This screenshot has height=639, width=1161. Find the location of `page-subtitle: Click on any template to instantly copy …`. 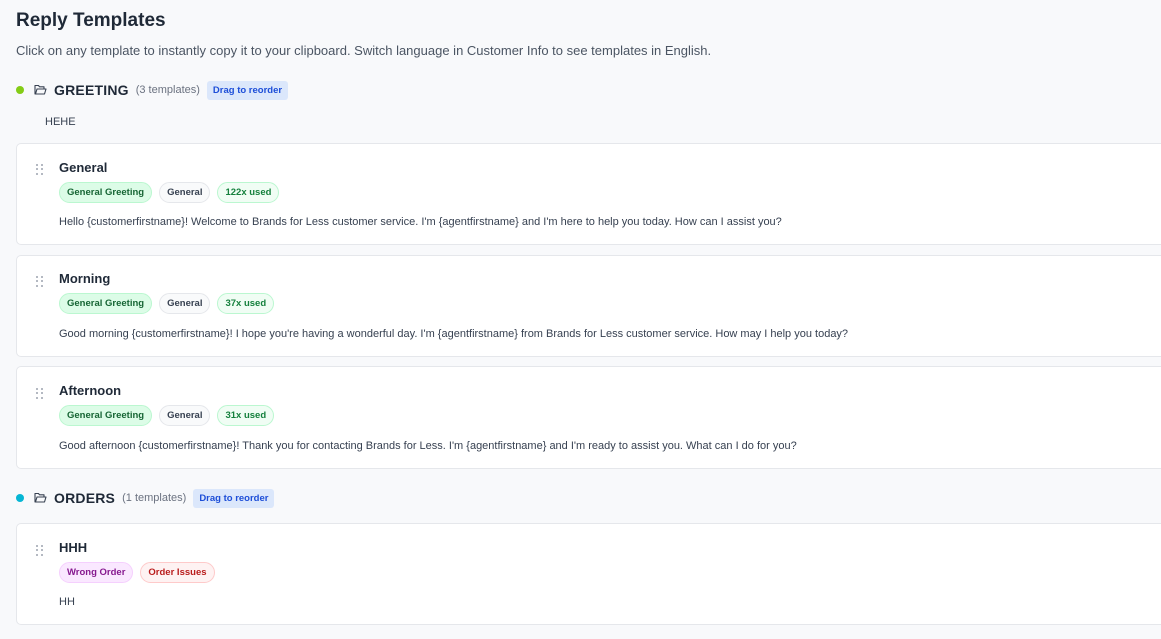

page-subtitle: Click on any template to instantly copy … is located at coordinates (364, 50).